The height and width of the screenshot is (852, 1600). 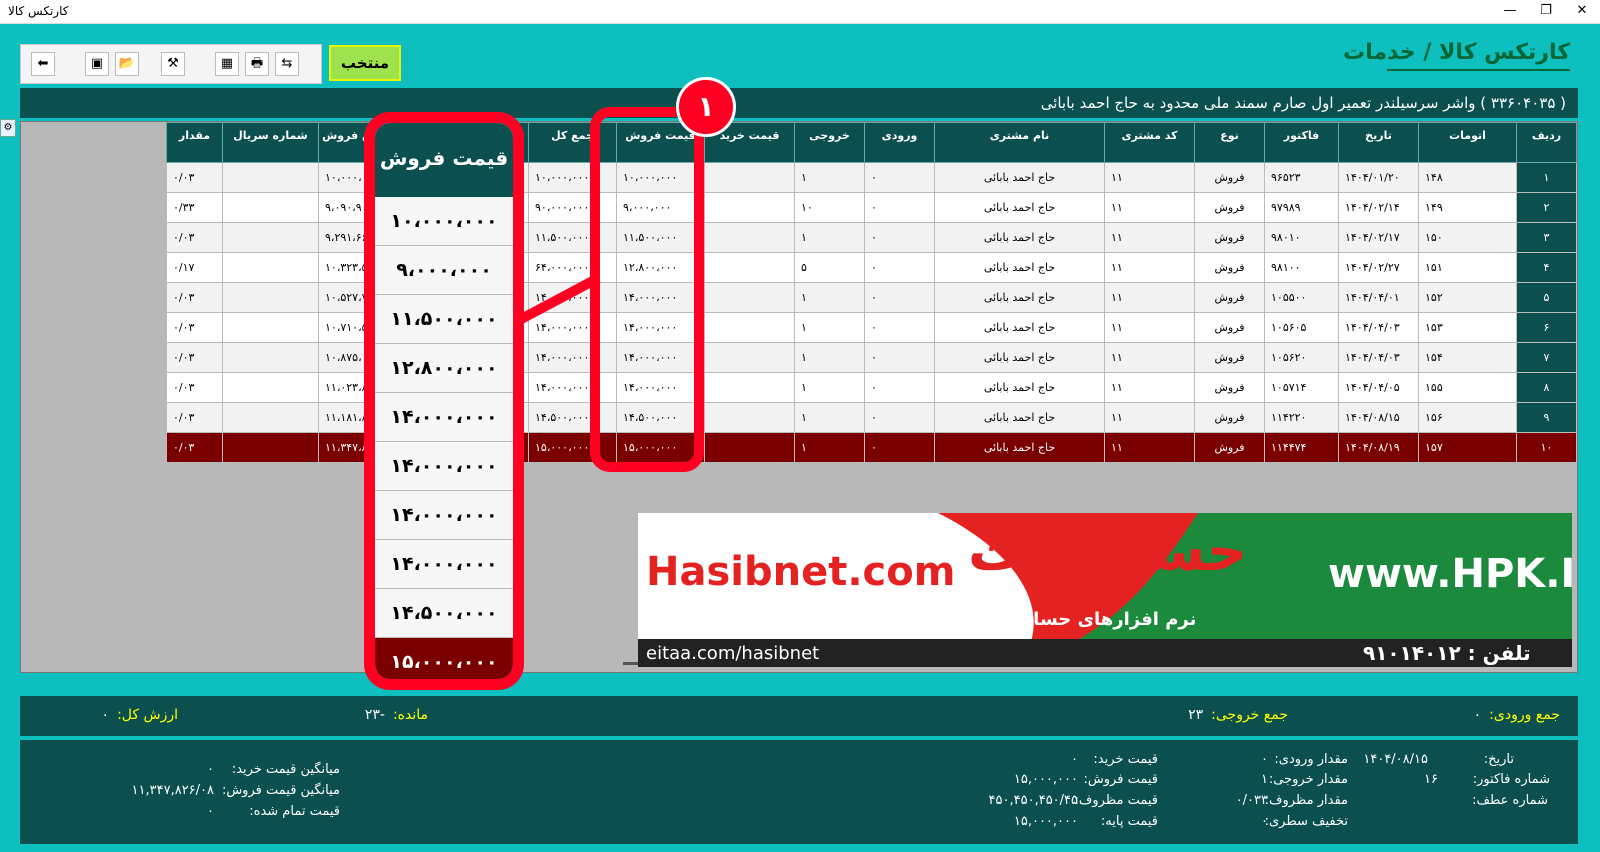 What do you see at coordinates (1546, 12) in the screenshot?
I see `maximize-icon: ❐` at bounding box center [1546, 12].